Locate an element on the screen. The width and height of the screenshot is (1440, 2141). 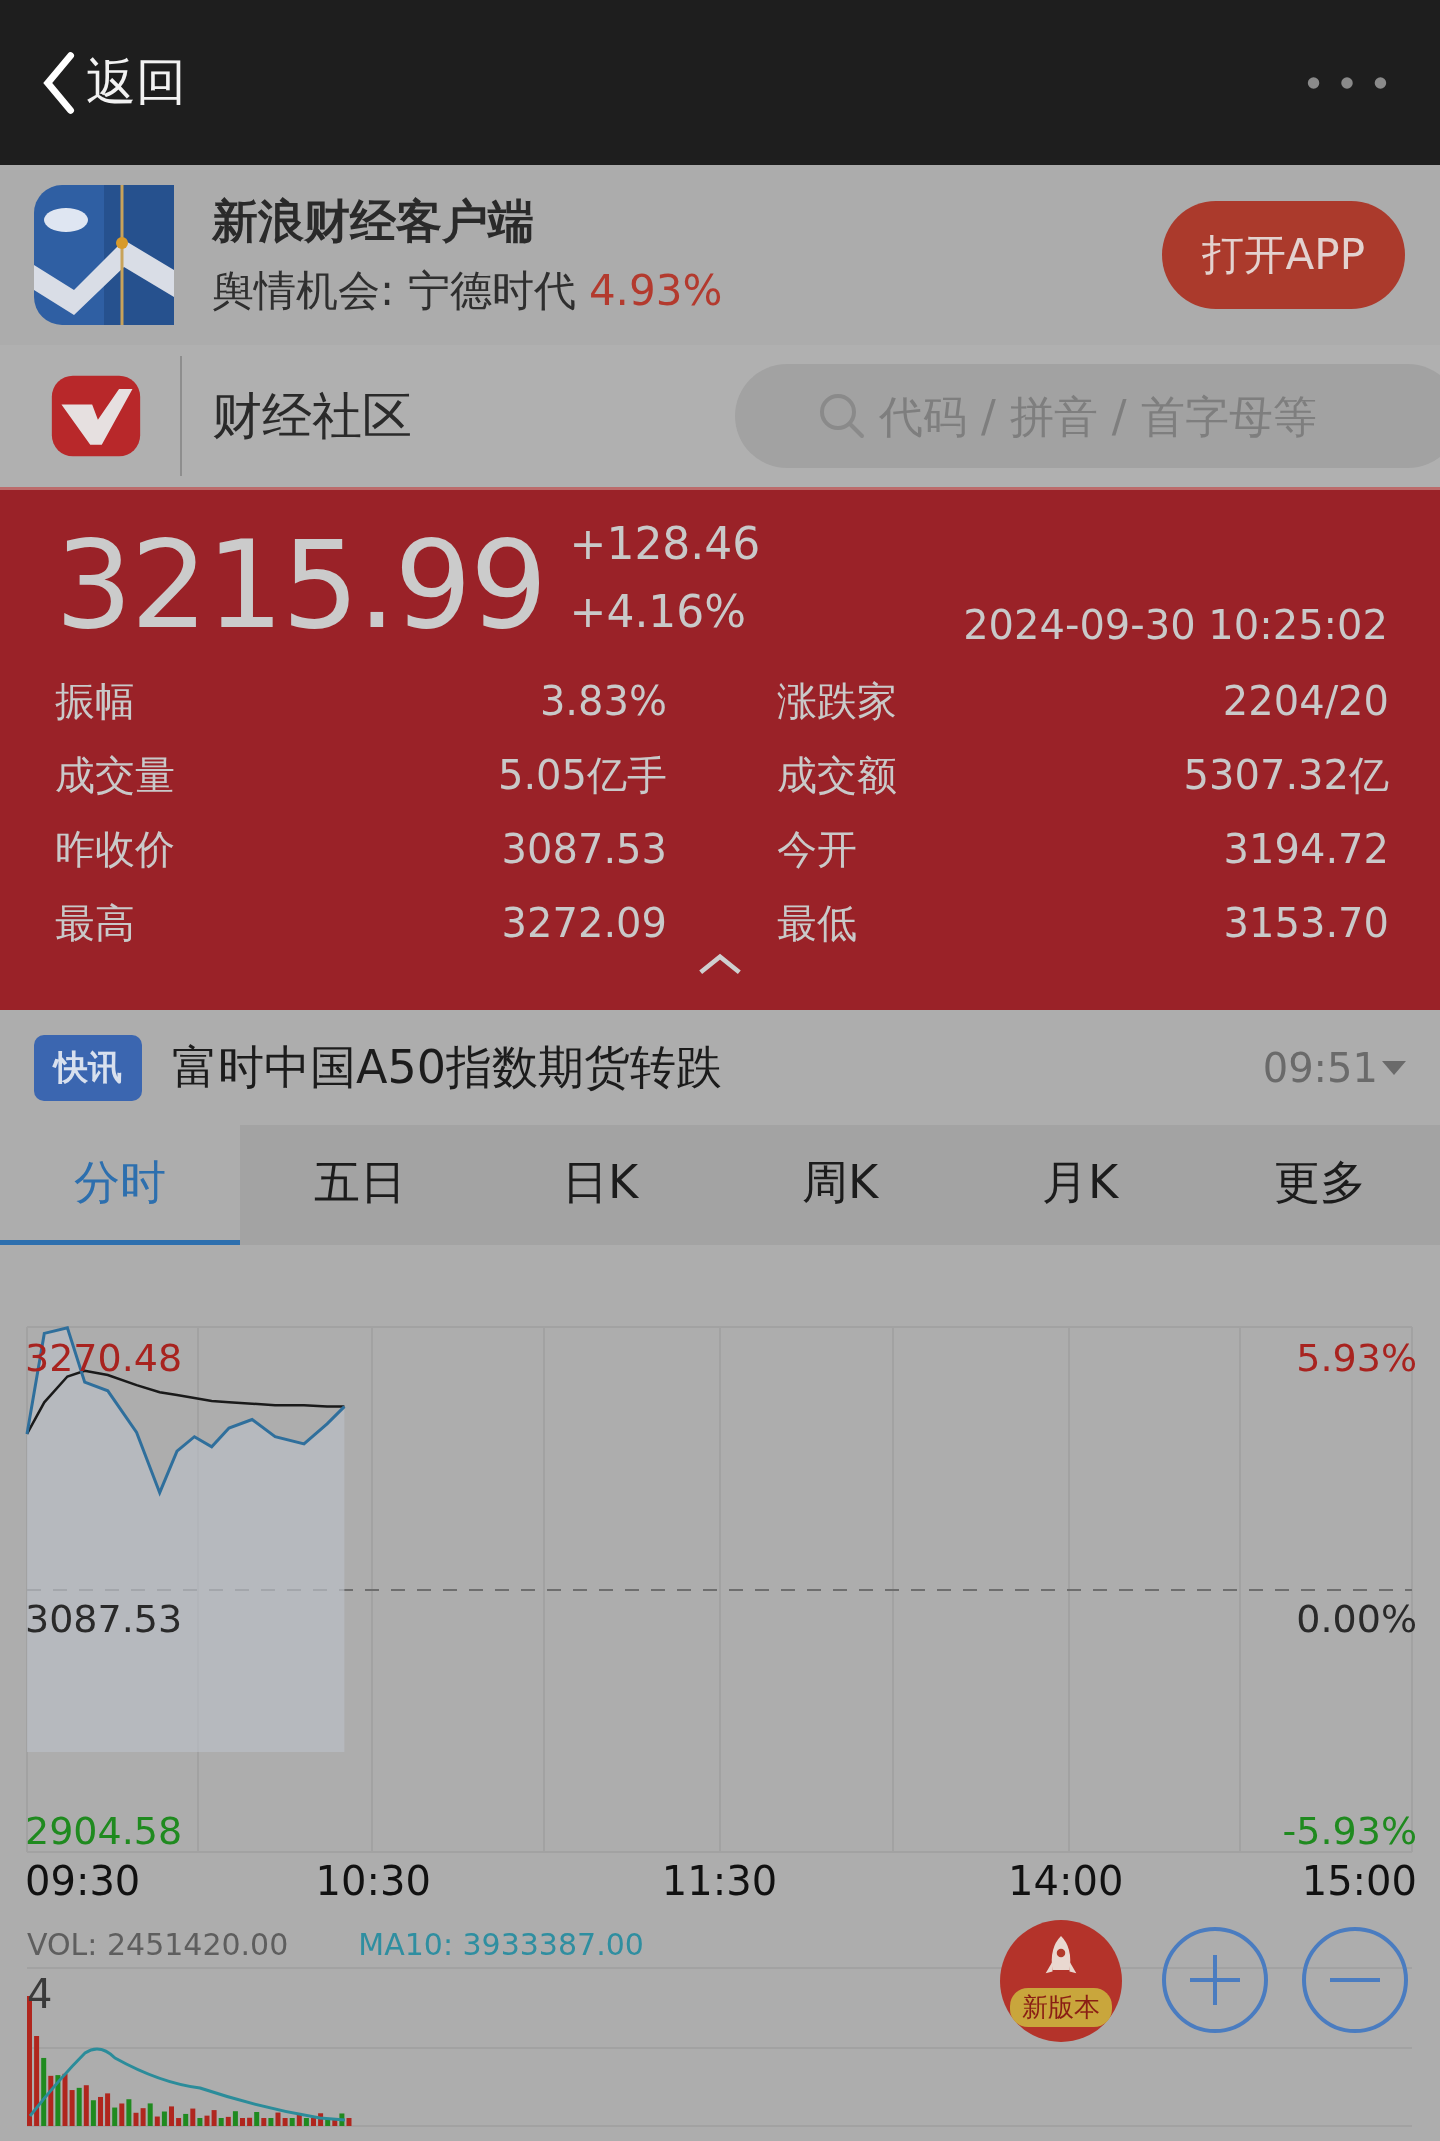
percent-label: 5.93% is located at coordinates (1356, 1358).